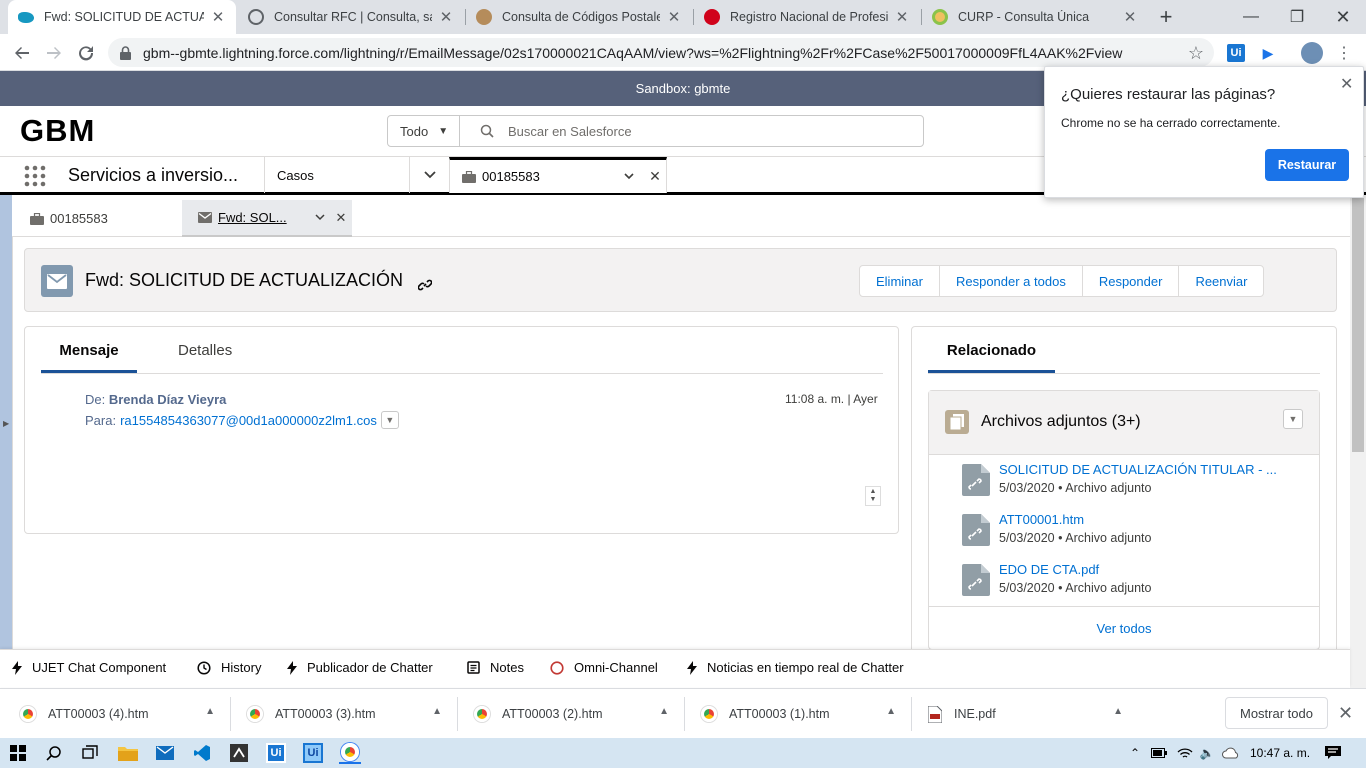 The image size is (1366, 768). Describe the element at coordinates (484, 17) in the screenshot. I see `postal-icon` at that location.